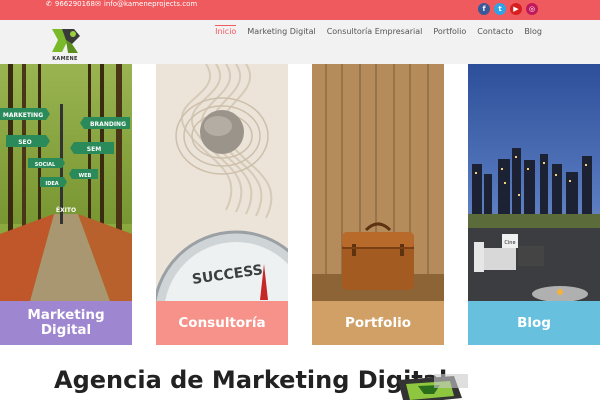  What do you see at coordinates (222, 182) in the screenshot?
I see `zen-sand-compass-image: SUCCESS` at bounding box center [222, 182].